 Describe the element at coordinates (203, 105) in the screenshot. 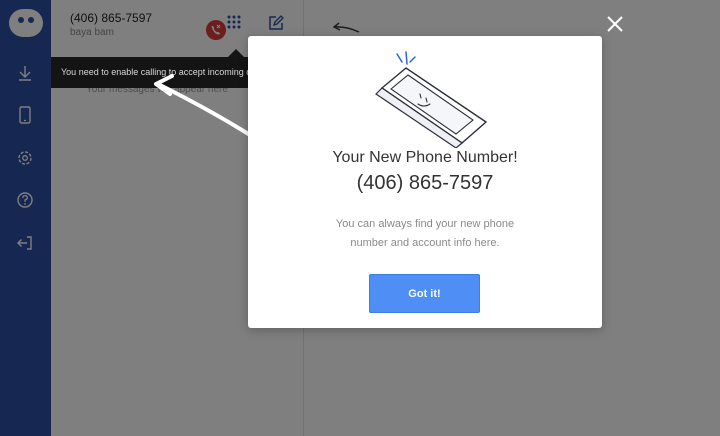

I see `pointer-arrow-icon` at that location.